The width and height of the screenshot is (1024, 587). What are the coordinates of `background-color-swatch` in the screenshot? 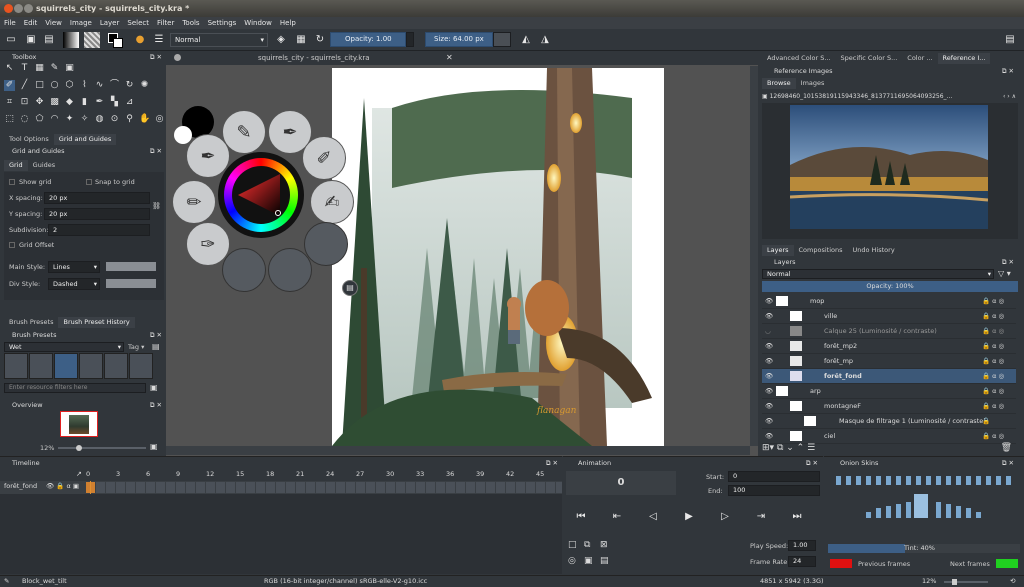 It's located at (118, 43).